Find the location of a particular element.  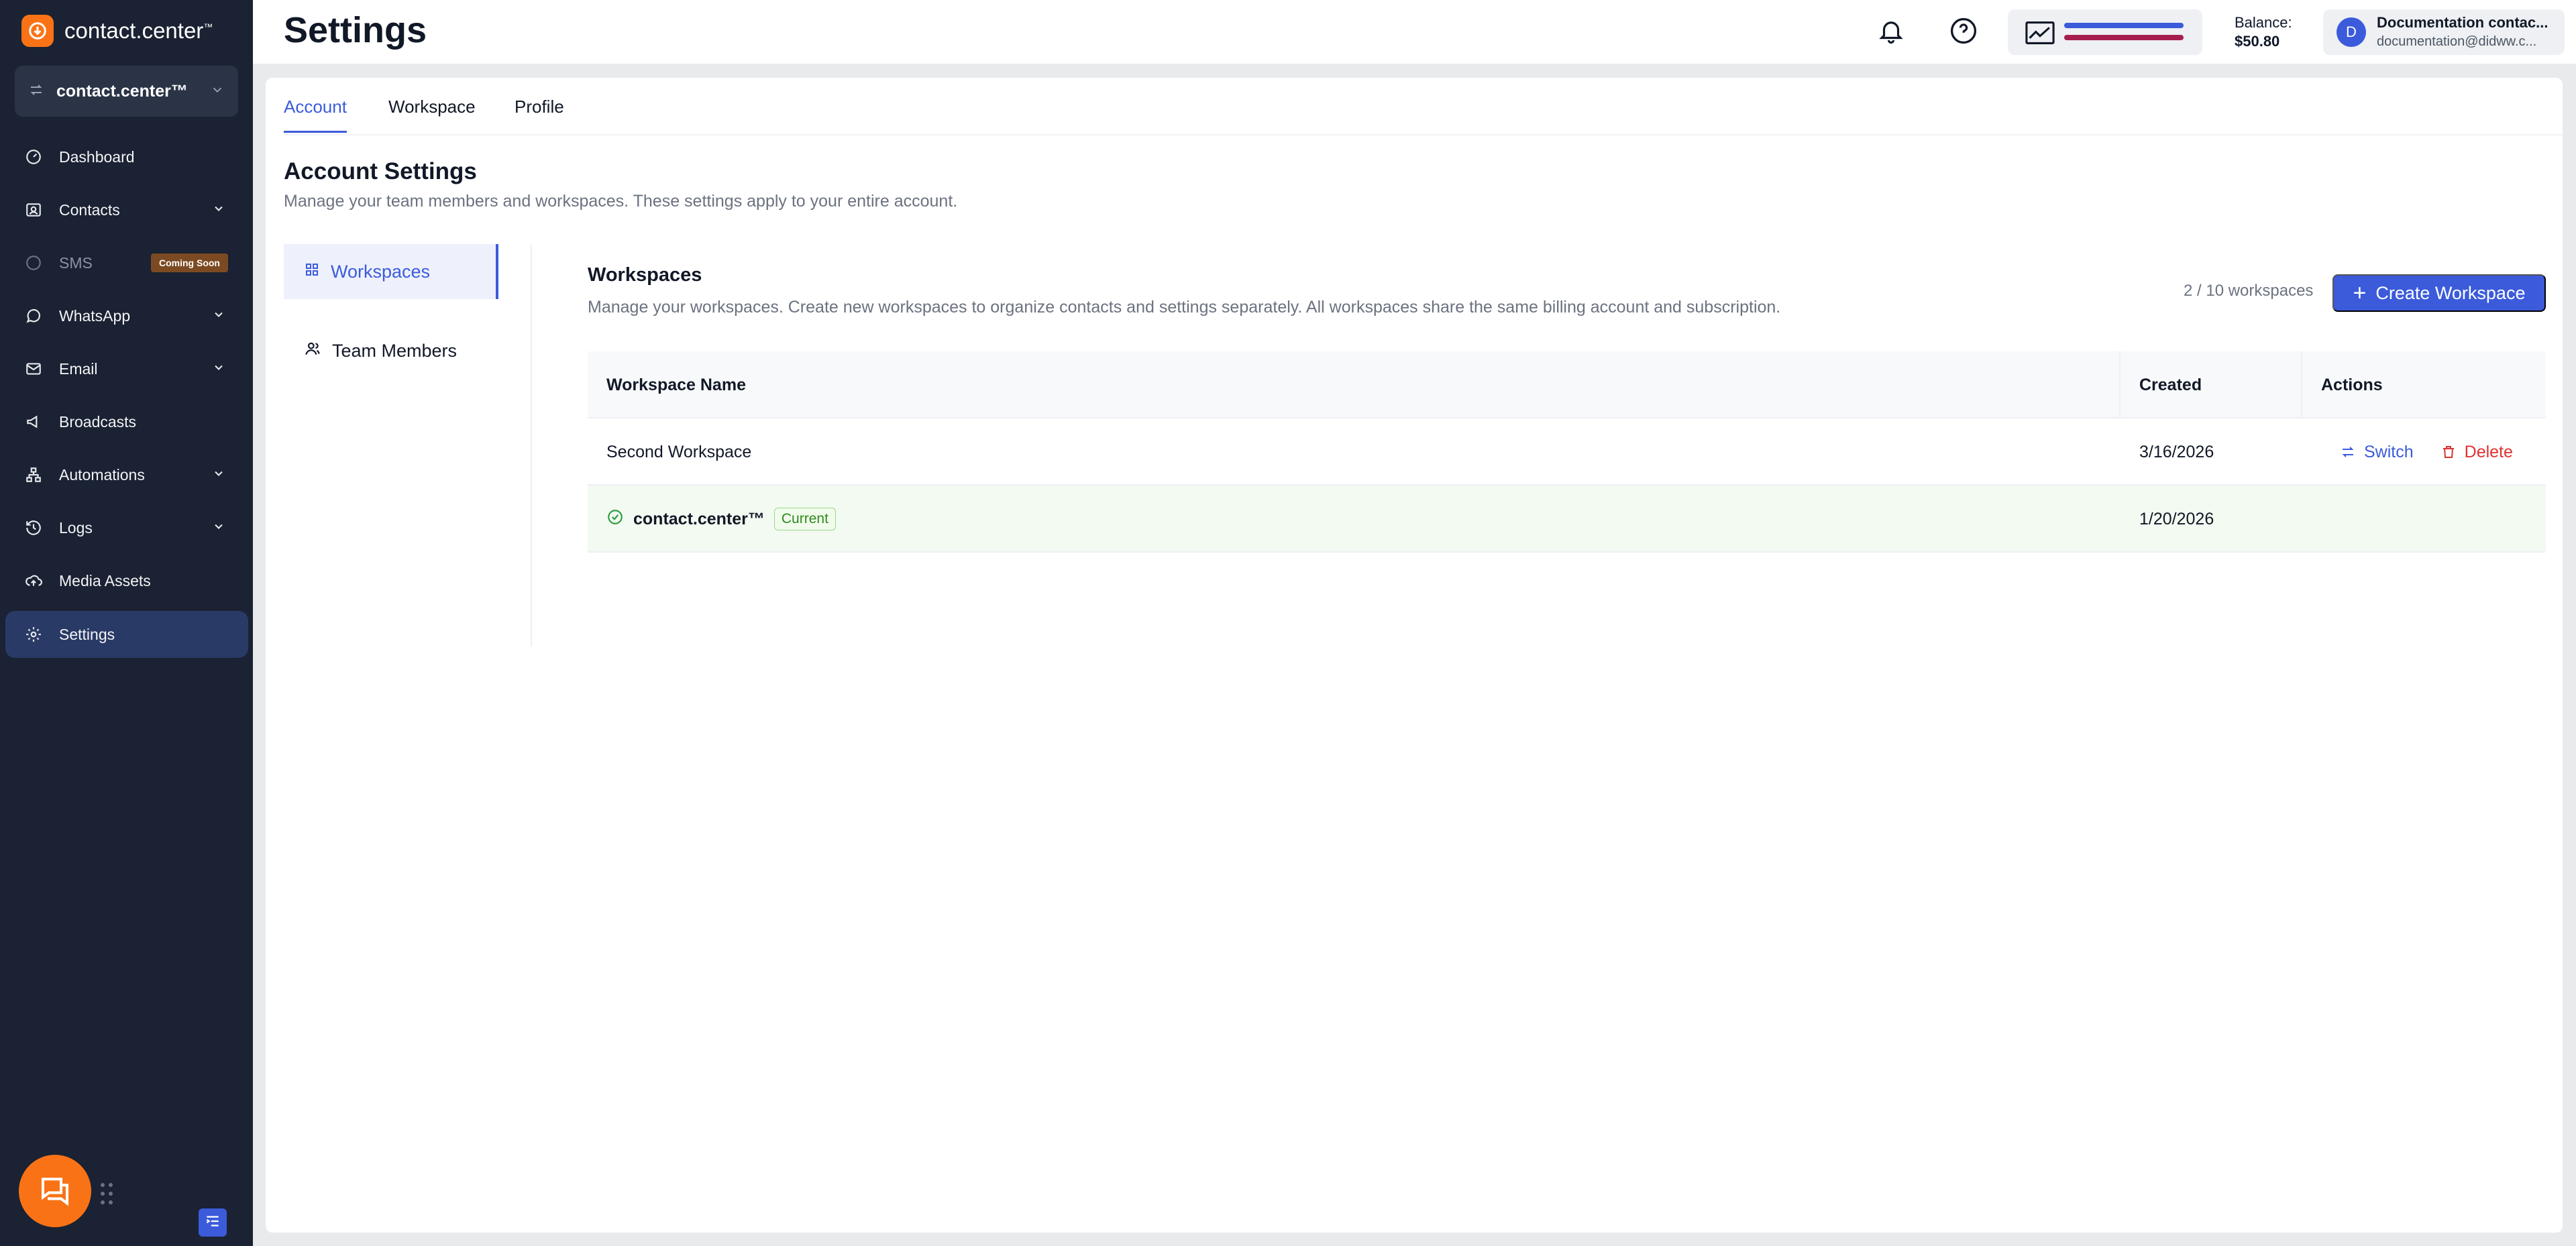

subnav-item-label: Team Members is located at coordinates (395, 350).